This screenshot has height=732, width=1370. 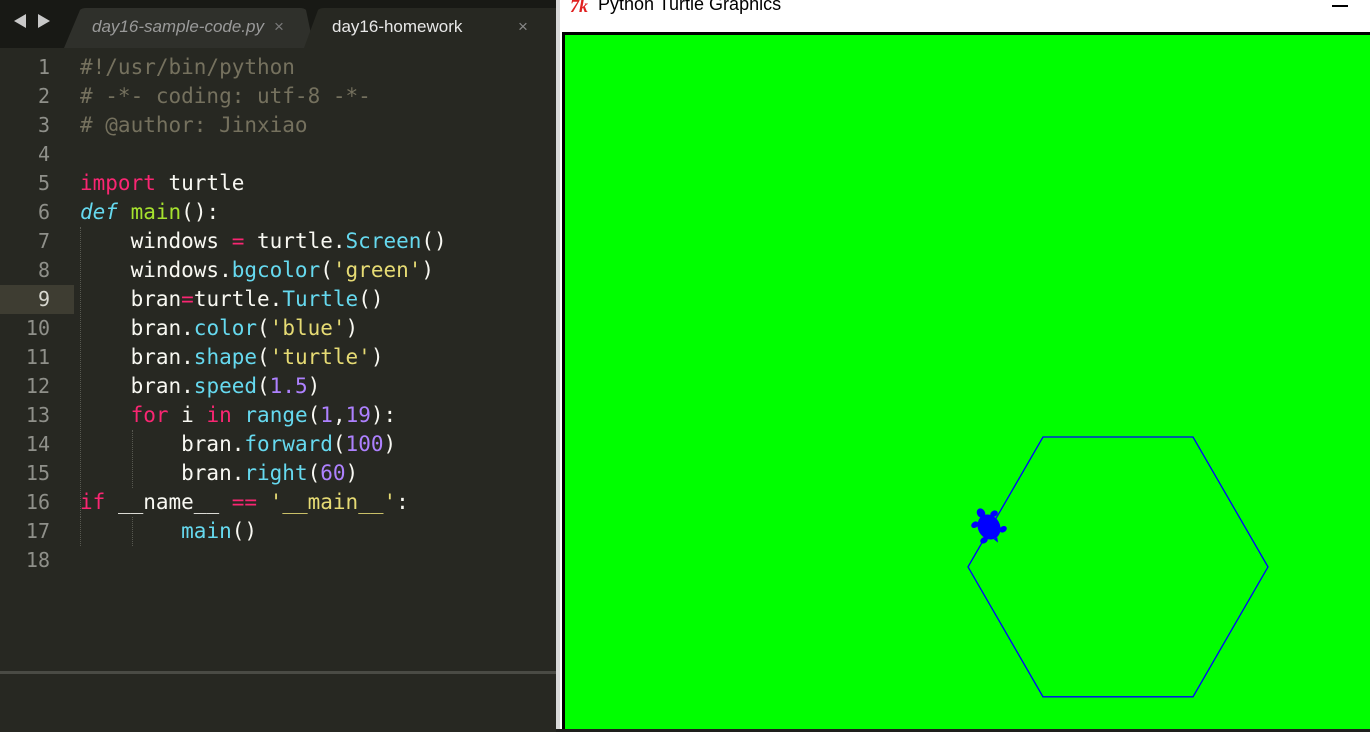 I want to click on code-line: 13 for i in range(1,19):, so click(x=278, y=415).